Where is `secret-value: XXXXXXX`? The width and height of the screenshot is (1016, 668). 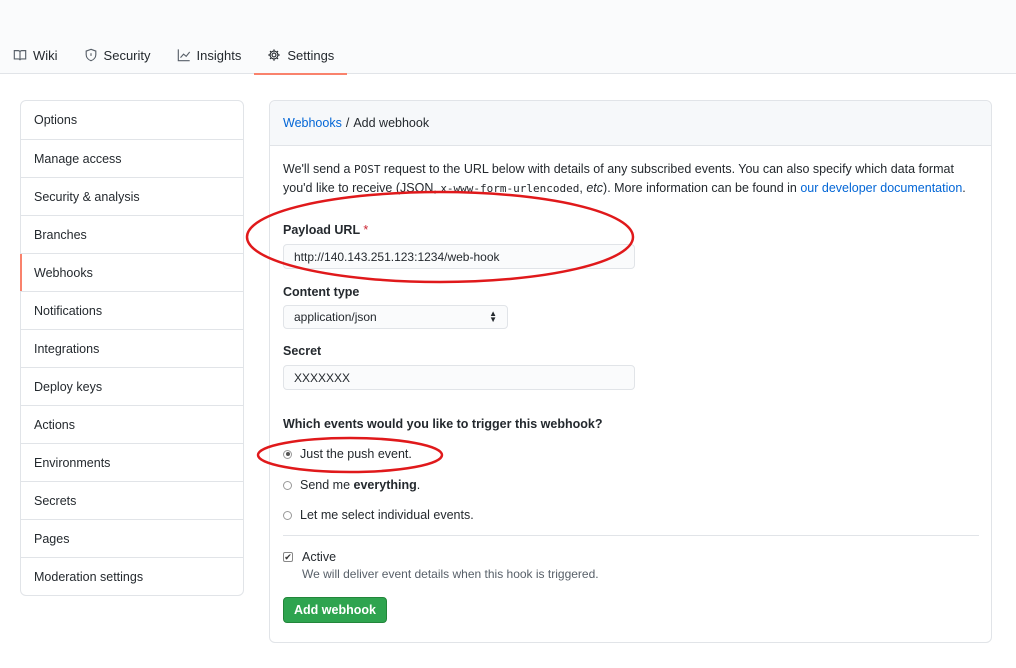 secret-value: XXXXXXX is located at coordinates (322, 377).